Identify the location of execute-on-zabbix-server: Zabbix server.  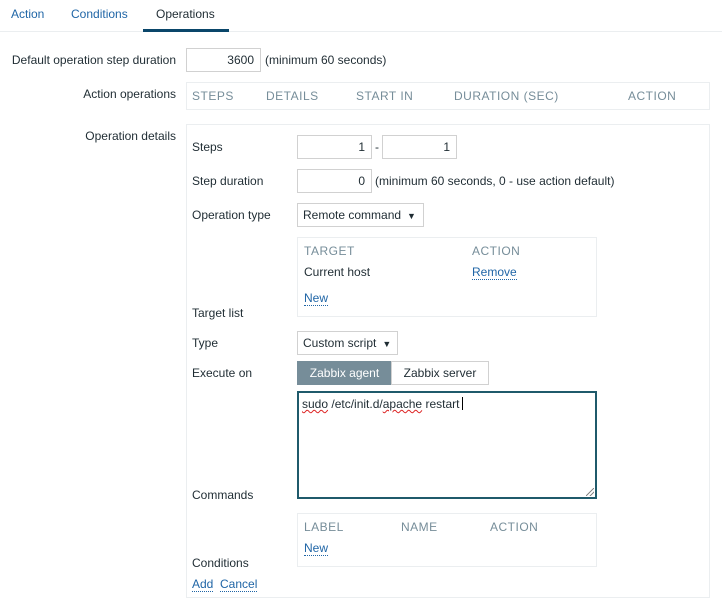
(440, 373).